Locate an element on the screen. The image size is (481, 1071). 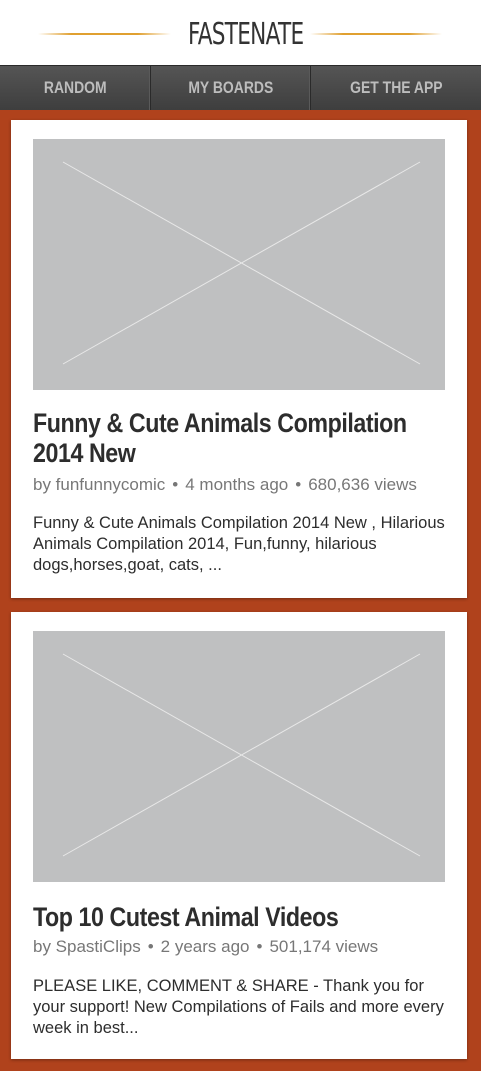
video-age: 4 months ago is located at coordinates (237, 484).